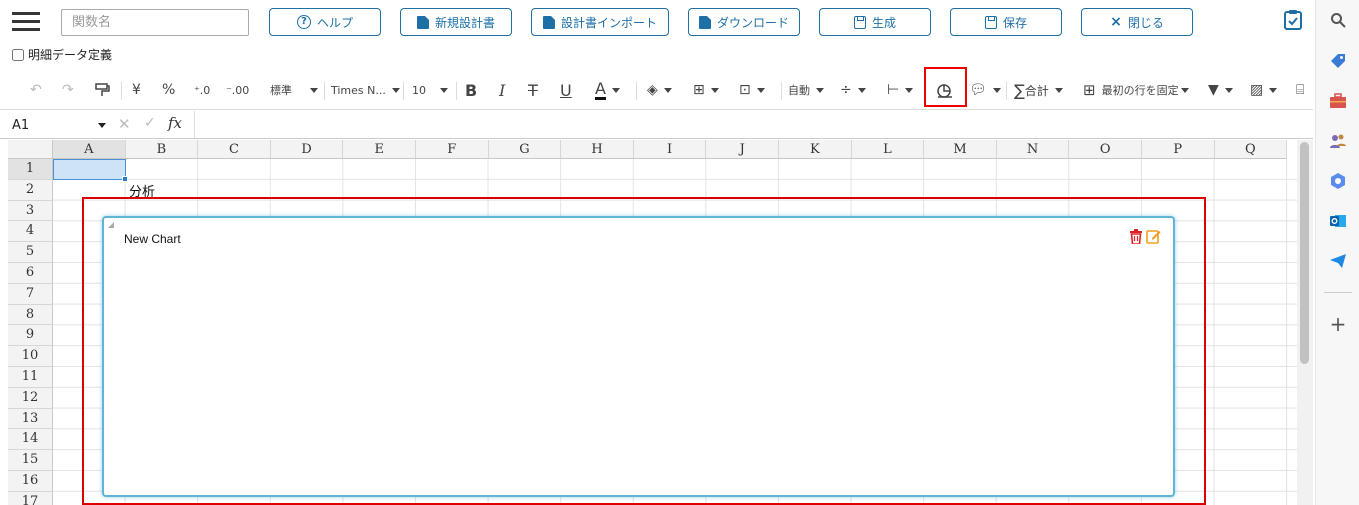 The width and height of the screenshot is (1359, 505). What do you see at coordinates (30, 336) in the screenshot?
I see `row-header-9: 9` at bounding box center [30, 336].